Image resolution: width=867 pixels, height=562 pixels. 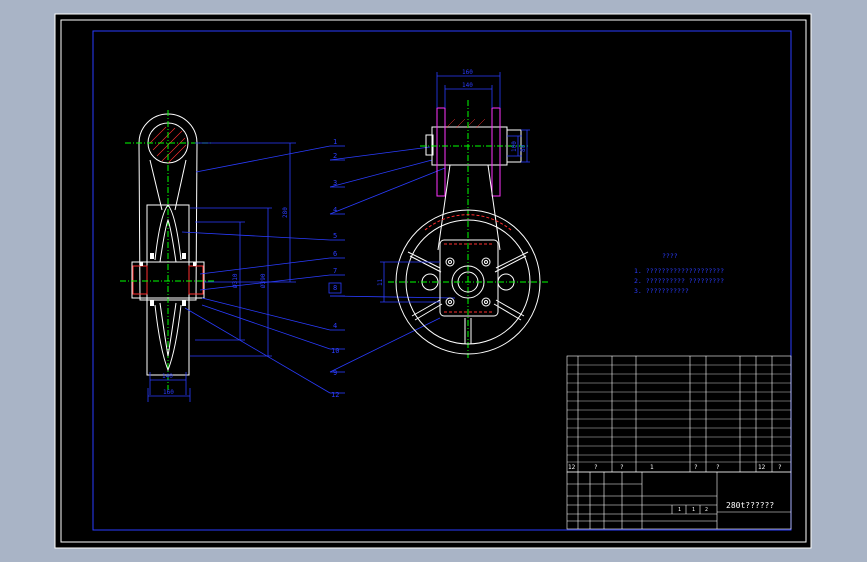 What do you see at coordinates (467, 72) in the screenshot?
I see `dim-top-outer: 160` at bounding box center [467, 72].